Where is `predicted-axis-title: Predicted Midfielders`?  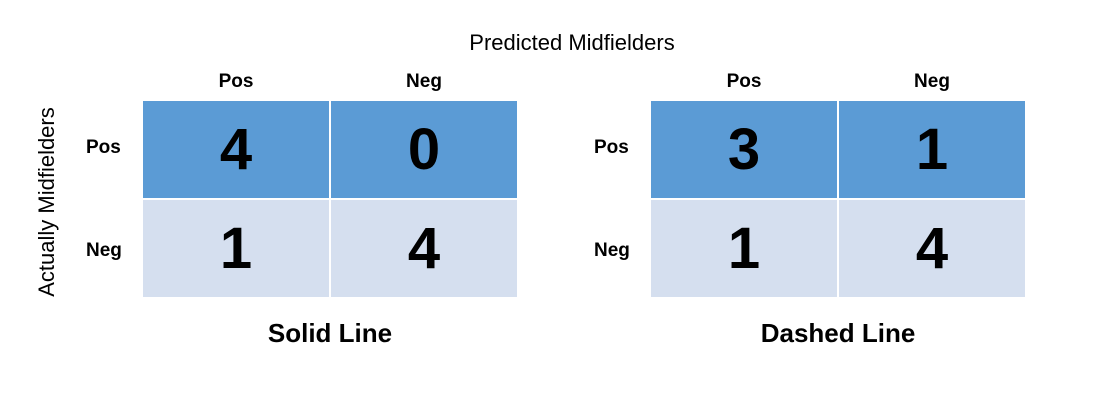
predicted-axis-title: Predicted Midfielders is located at coordinates (572, 42).